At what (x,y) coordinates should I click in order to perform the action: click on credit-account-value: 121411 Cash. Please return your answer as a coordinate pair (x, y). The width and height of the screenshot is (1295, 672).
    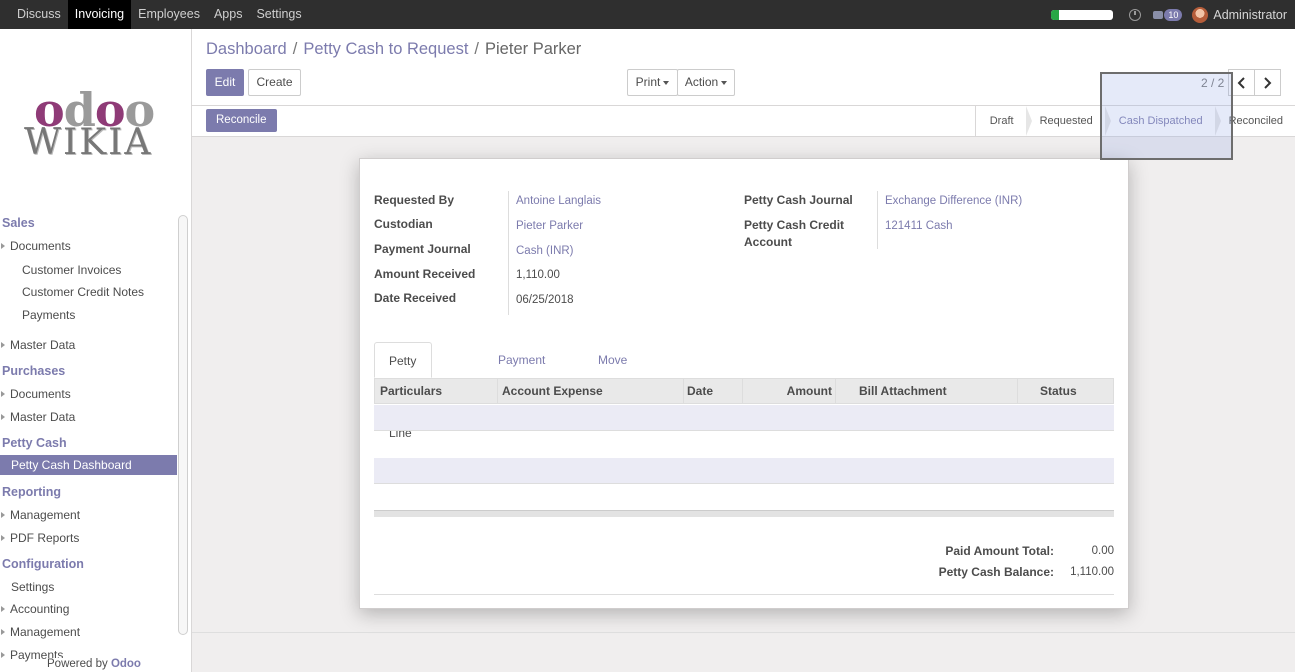
    Looking at the image, I should click on (919, 226).